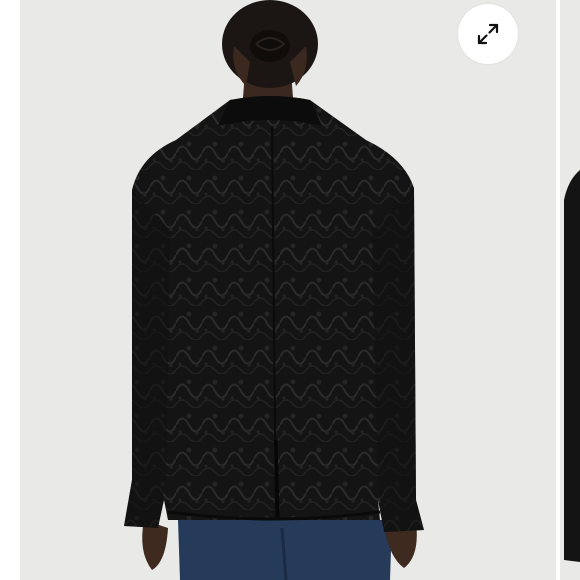 The width and height of the screenshot is (580, 580). I want to click on expand-image-button, so click(488, 34).